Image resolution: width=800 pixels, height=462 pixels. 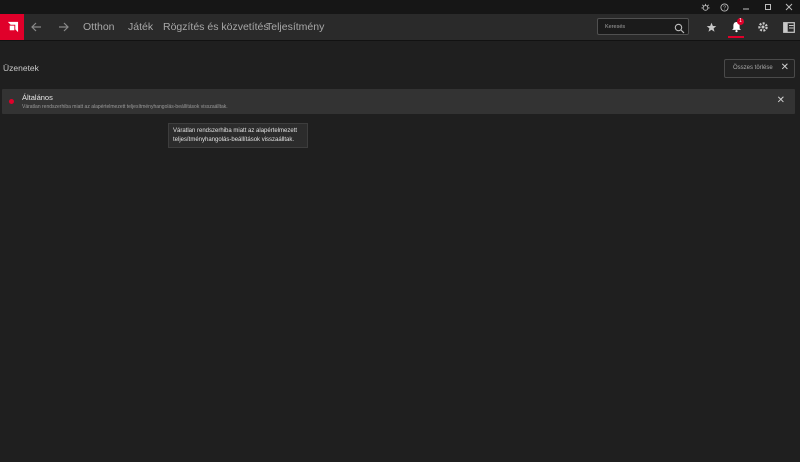 What do you see at coordinates (763, 27) in the screenshot?
I see `gear-icon` at bounding box center [763, 27].